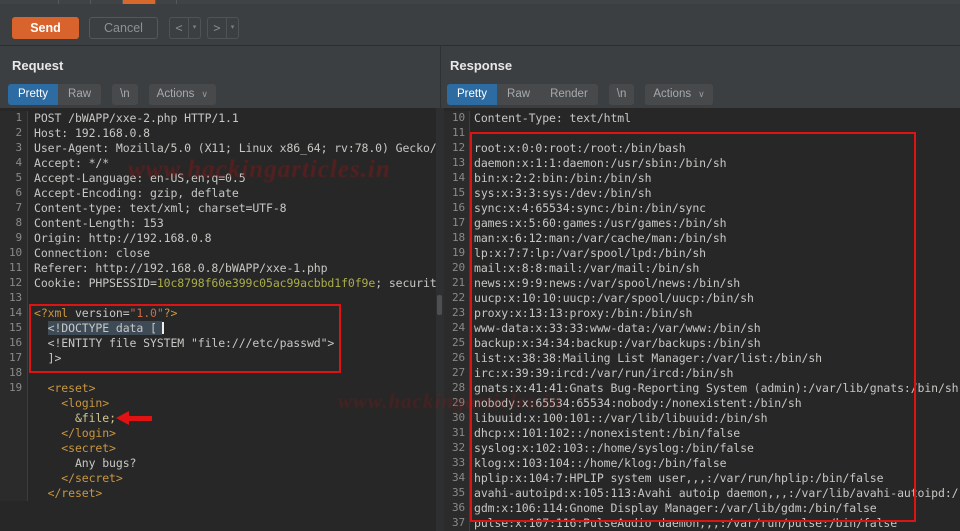 The image size is (960, 531). Describe the element at coordinates (160, 208) in the screenshot. I see `code-text: Content-type: text/xml; charset=UTF-8` at that location.